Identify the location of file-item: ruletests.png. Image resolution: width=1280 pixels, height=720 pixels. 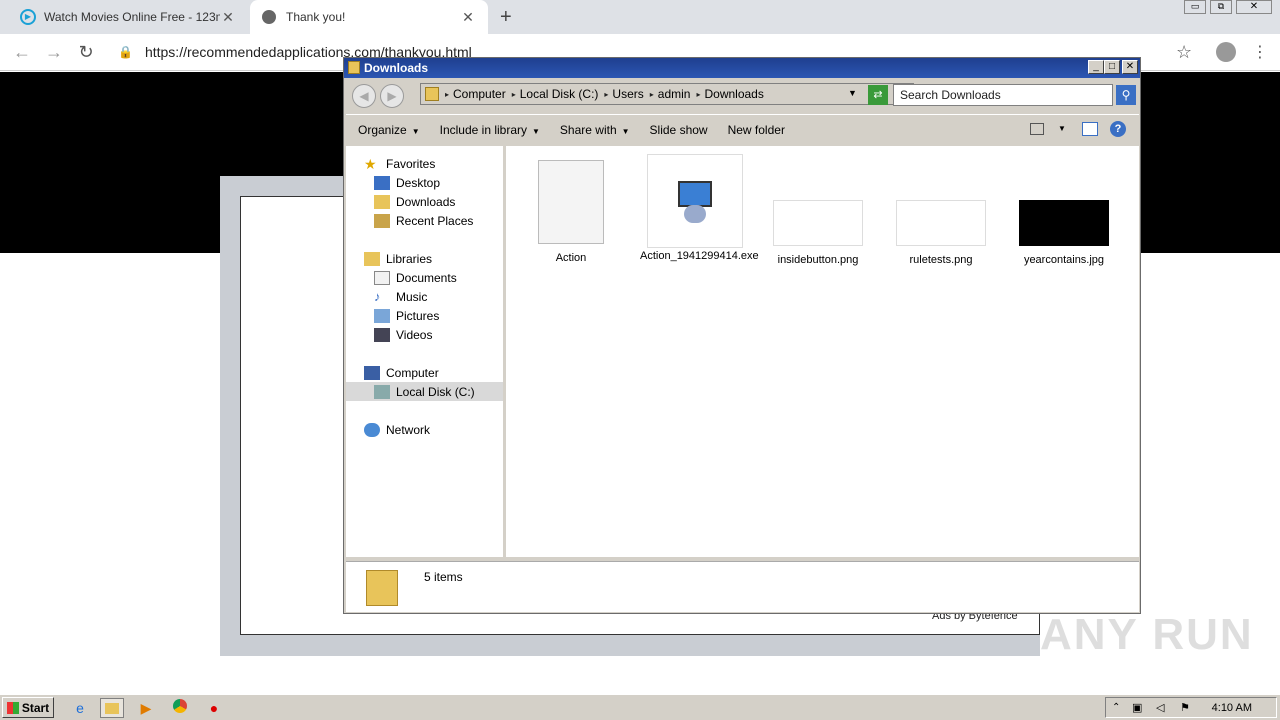
(941, 233).